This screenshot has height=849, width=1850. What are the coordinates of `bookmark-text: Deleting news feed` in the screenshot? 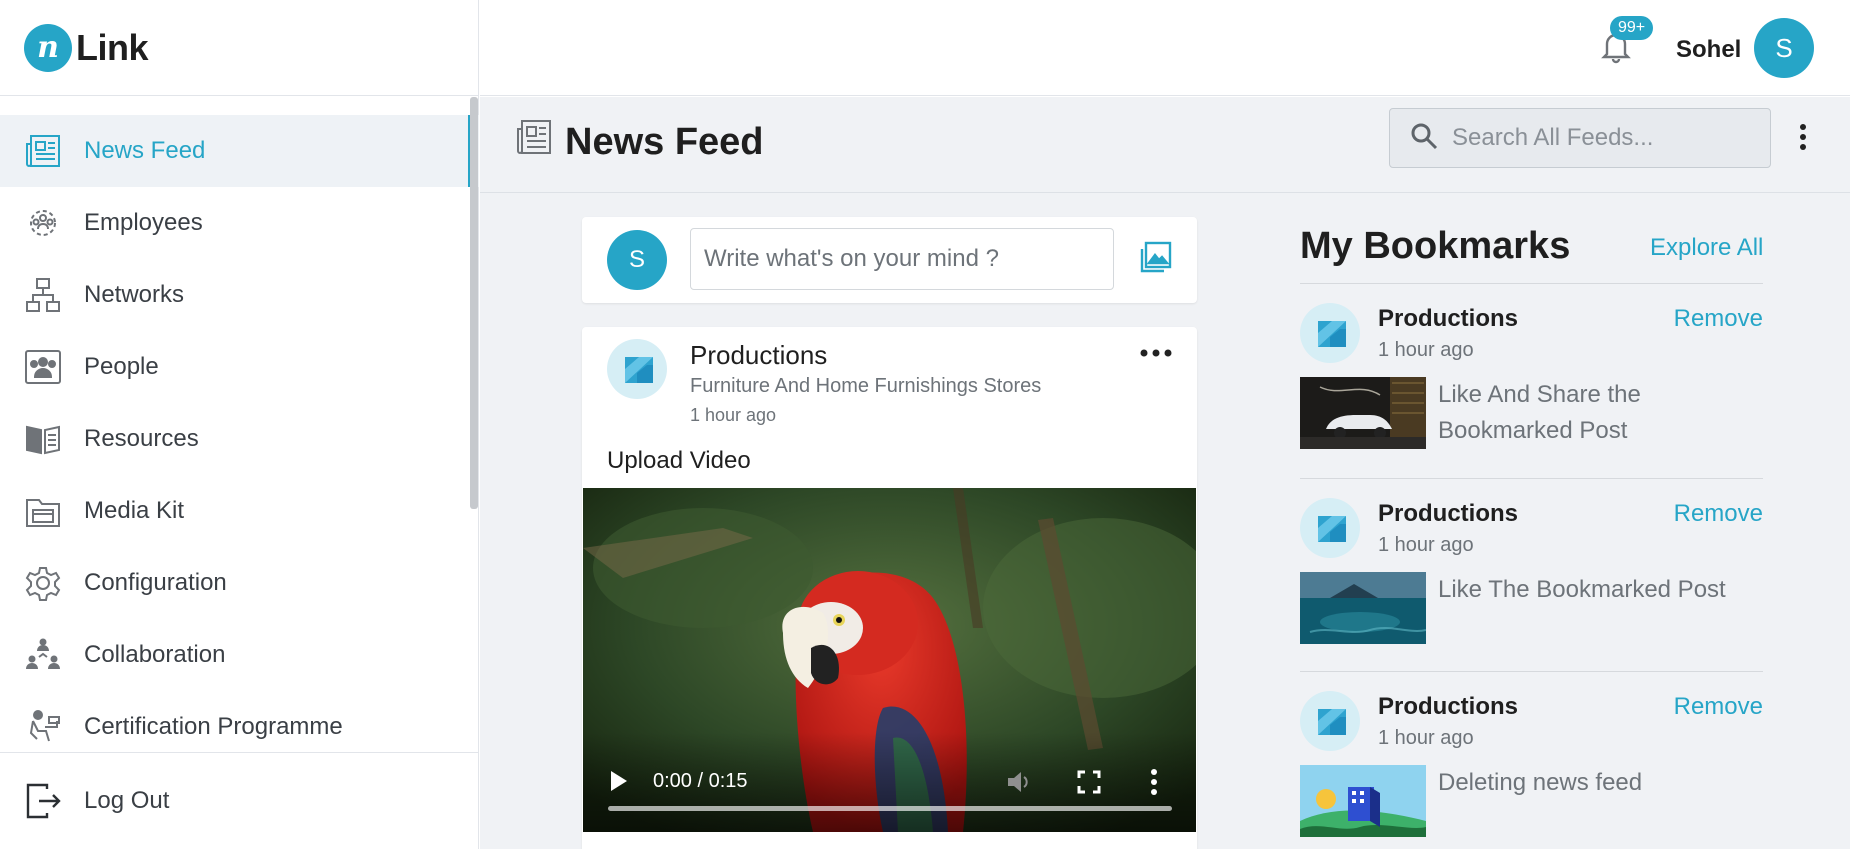 It's located at (1540, 782).